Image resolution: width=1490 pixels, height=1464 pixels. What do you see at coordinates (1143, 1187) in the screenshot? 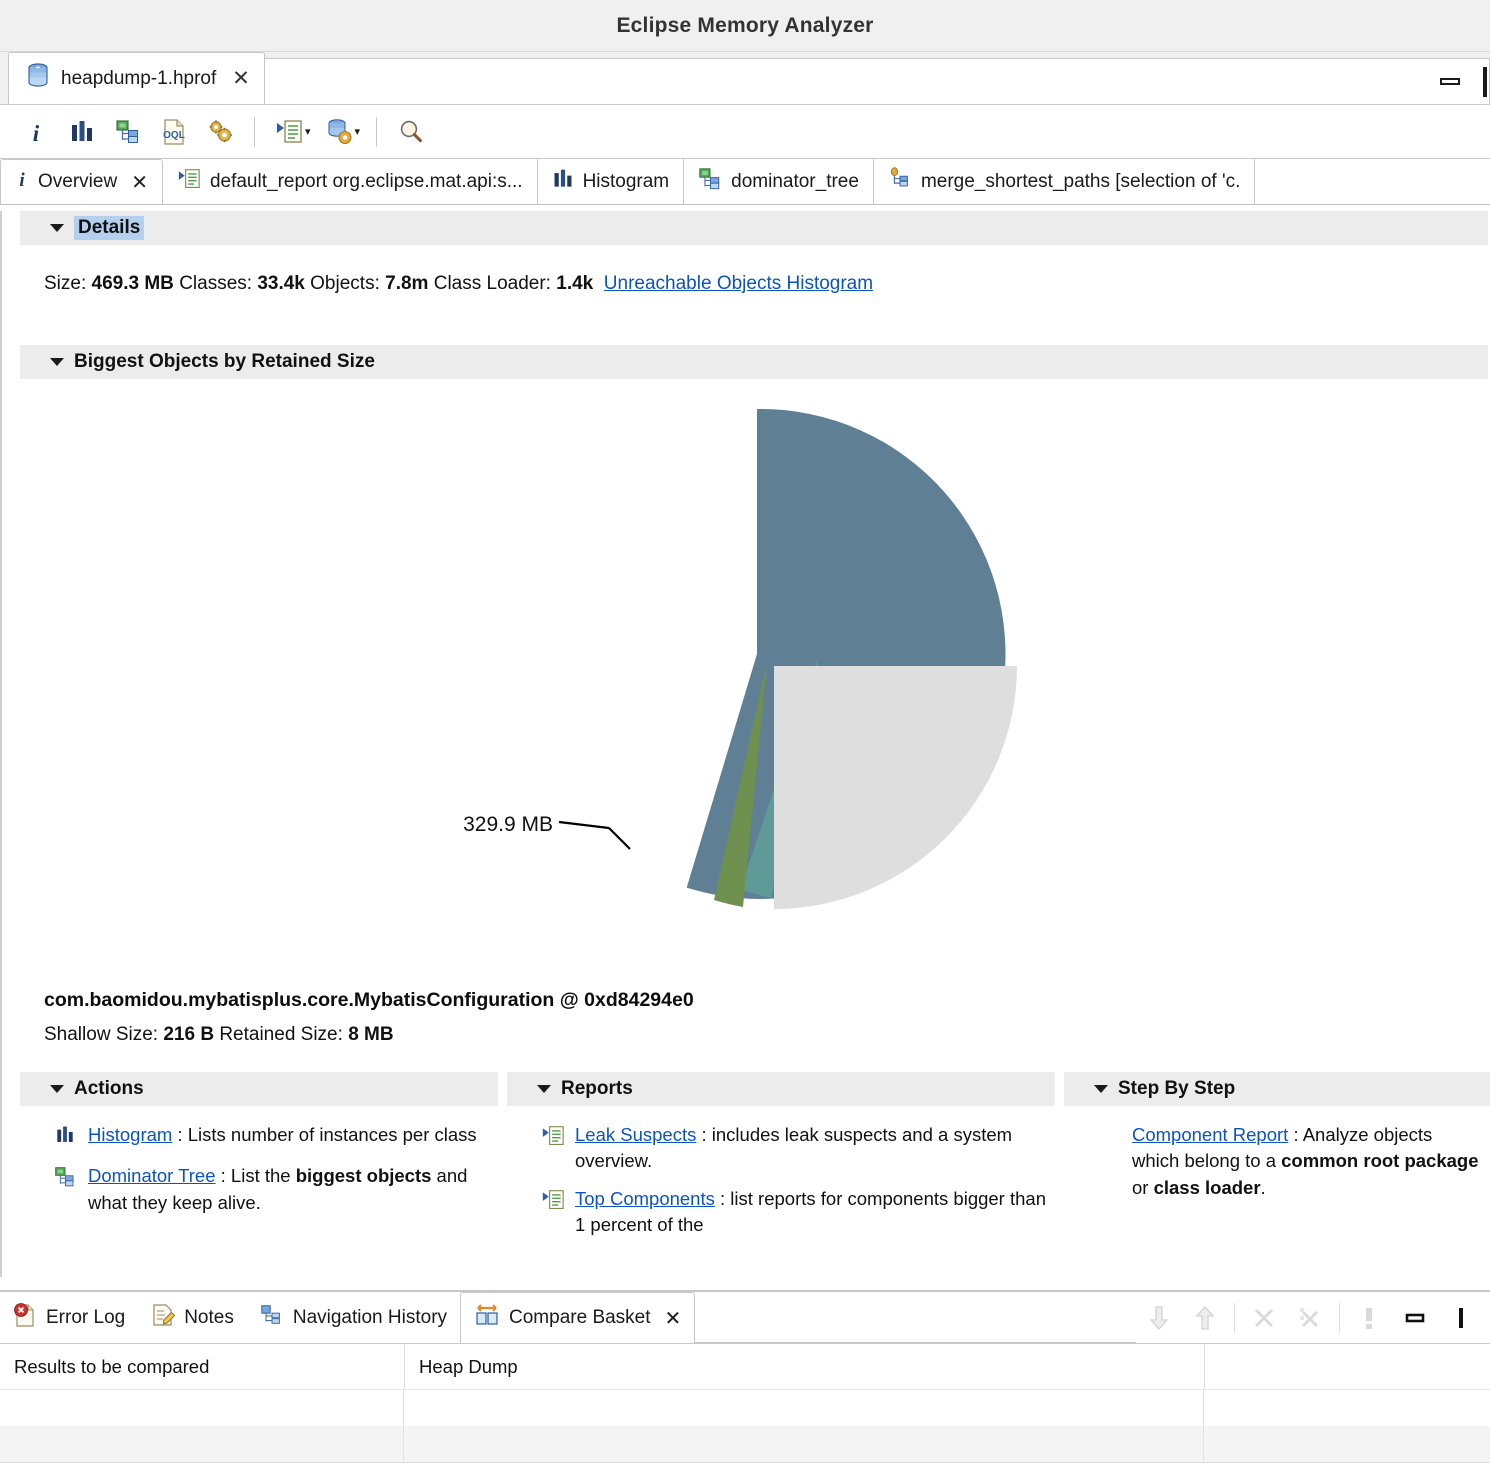
I see `list-item-text-mid: or` at bounding box center [1143, 1187].